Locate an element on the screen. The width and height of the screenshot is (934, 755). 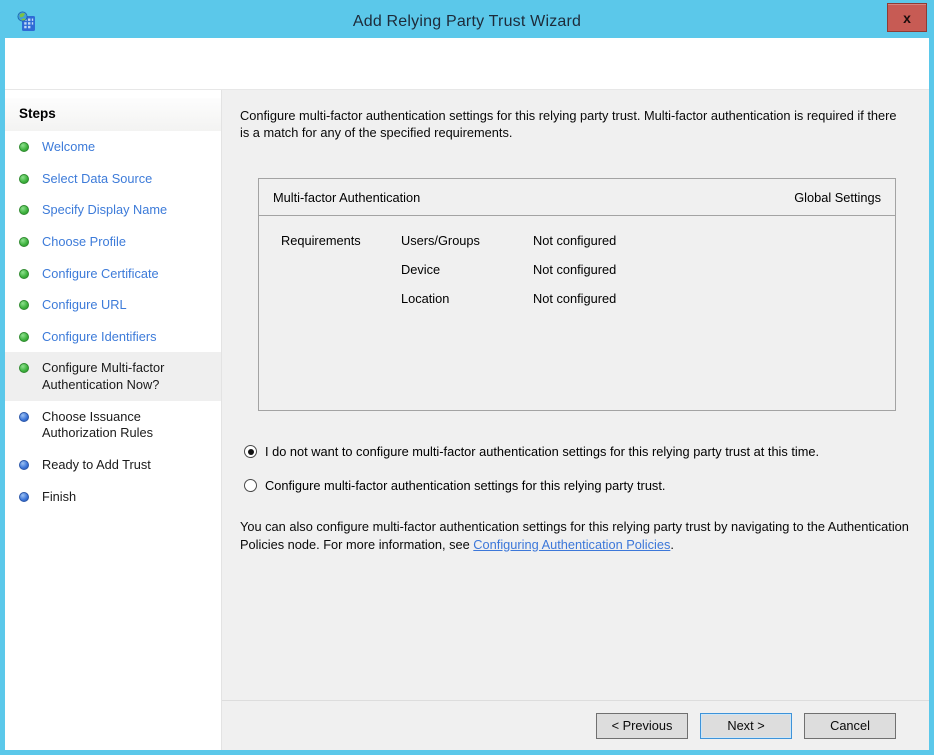
mfa-row-device: Device Not configured is located at coordinates (588, 269).